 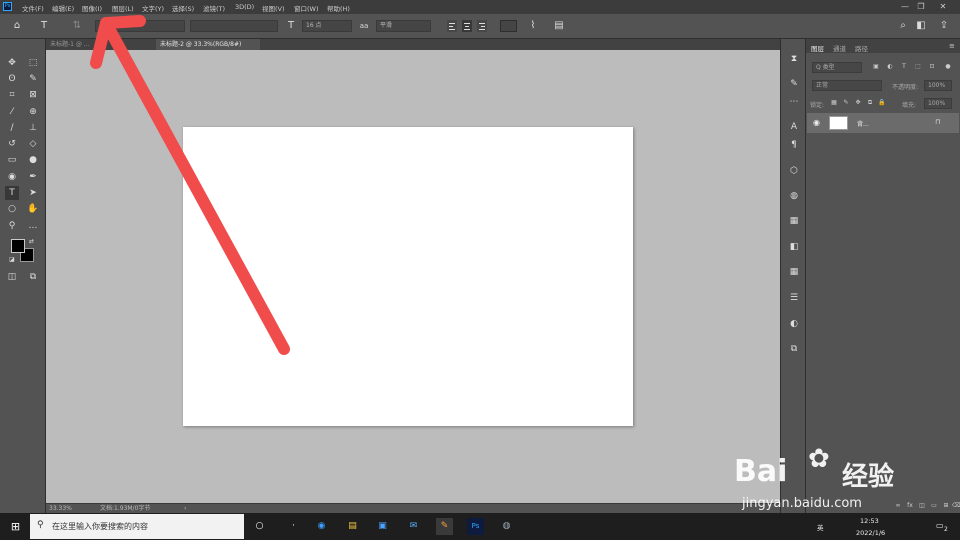 I want to click on brush-icon: ∕, so click(x=12, y=128).